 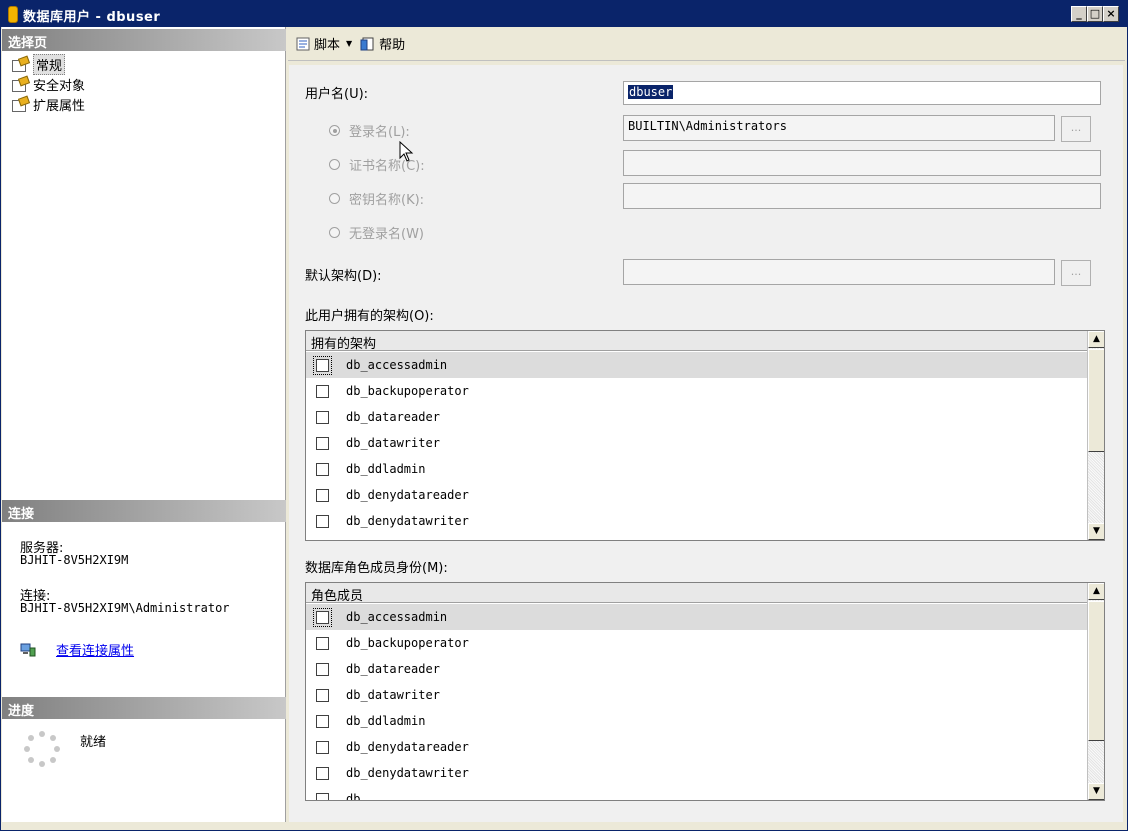 I want to click on page-item-general: 常规, so click(x=39, y=64).